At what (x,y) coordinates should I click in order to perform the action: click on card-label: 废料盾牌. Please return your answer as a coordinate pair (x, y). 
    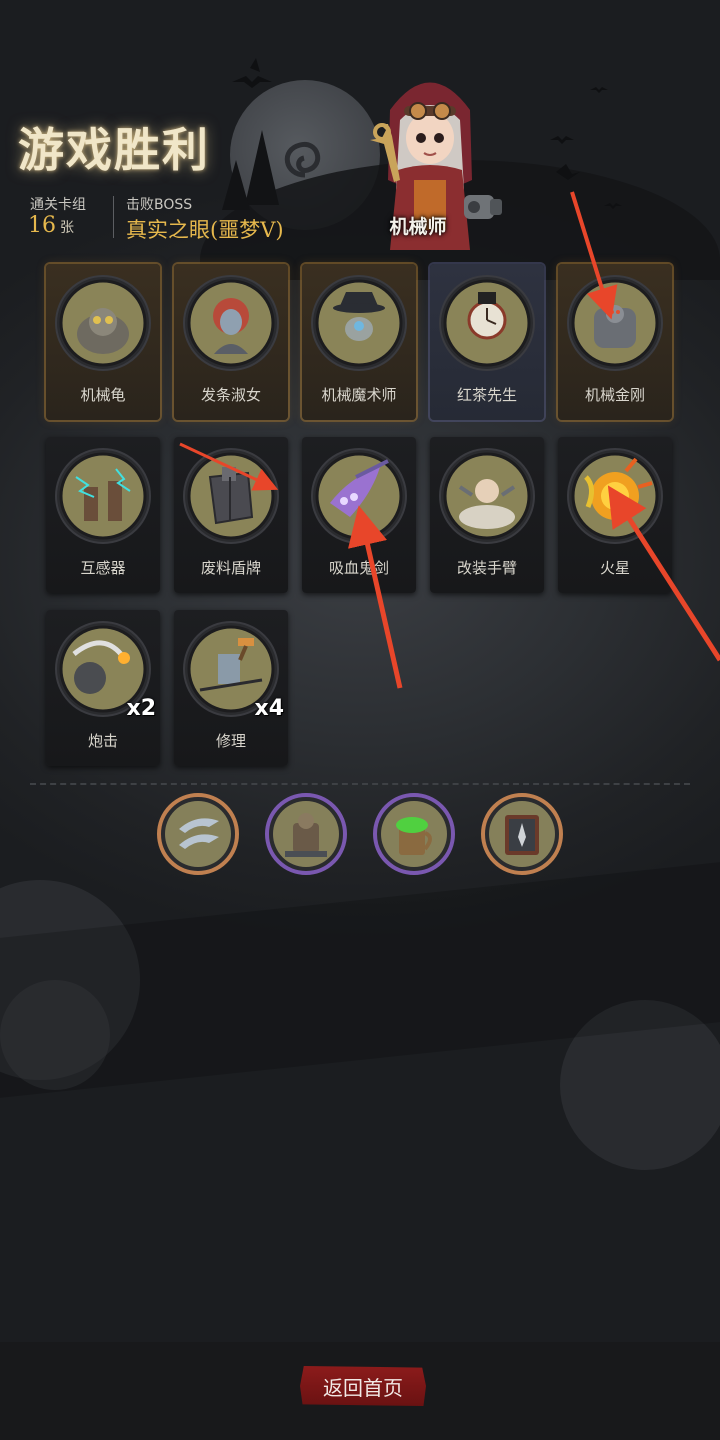
    Looking at the image, I should click on (230, 568).